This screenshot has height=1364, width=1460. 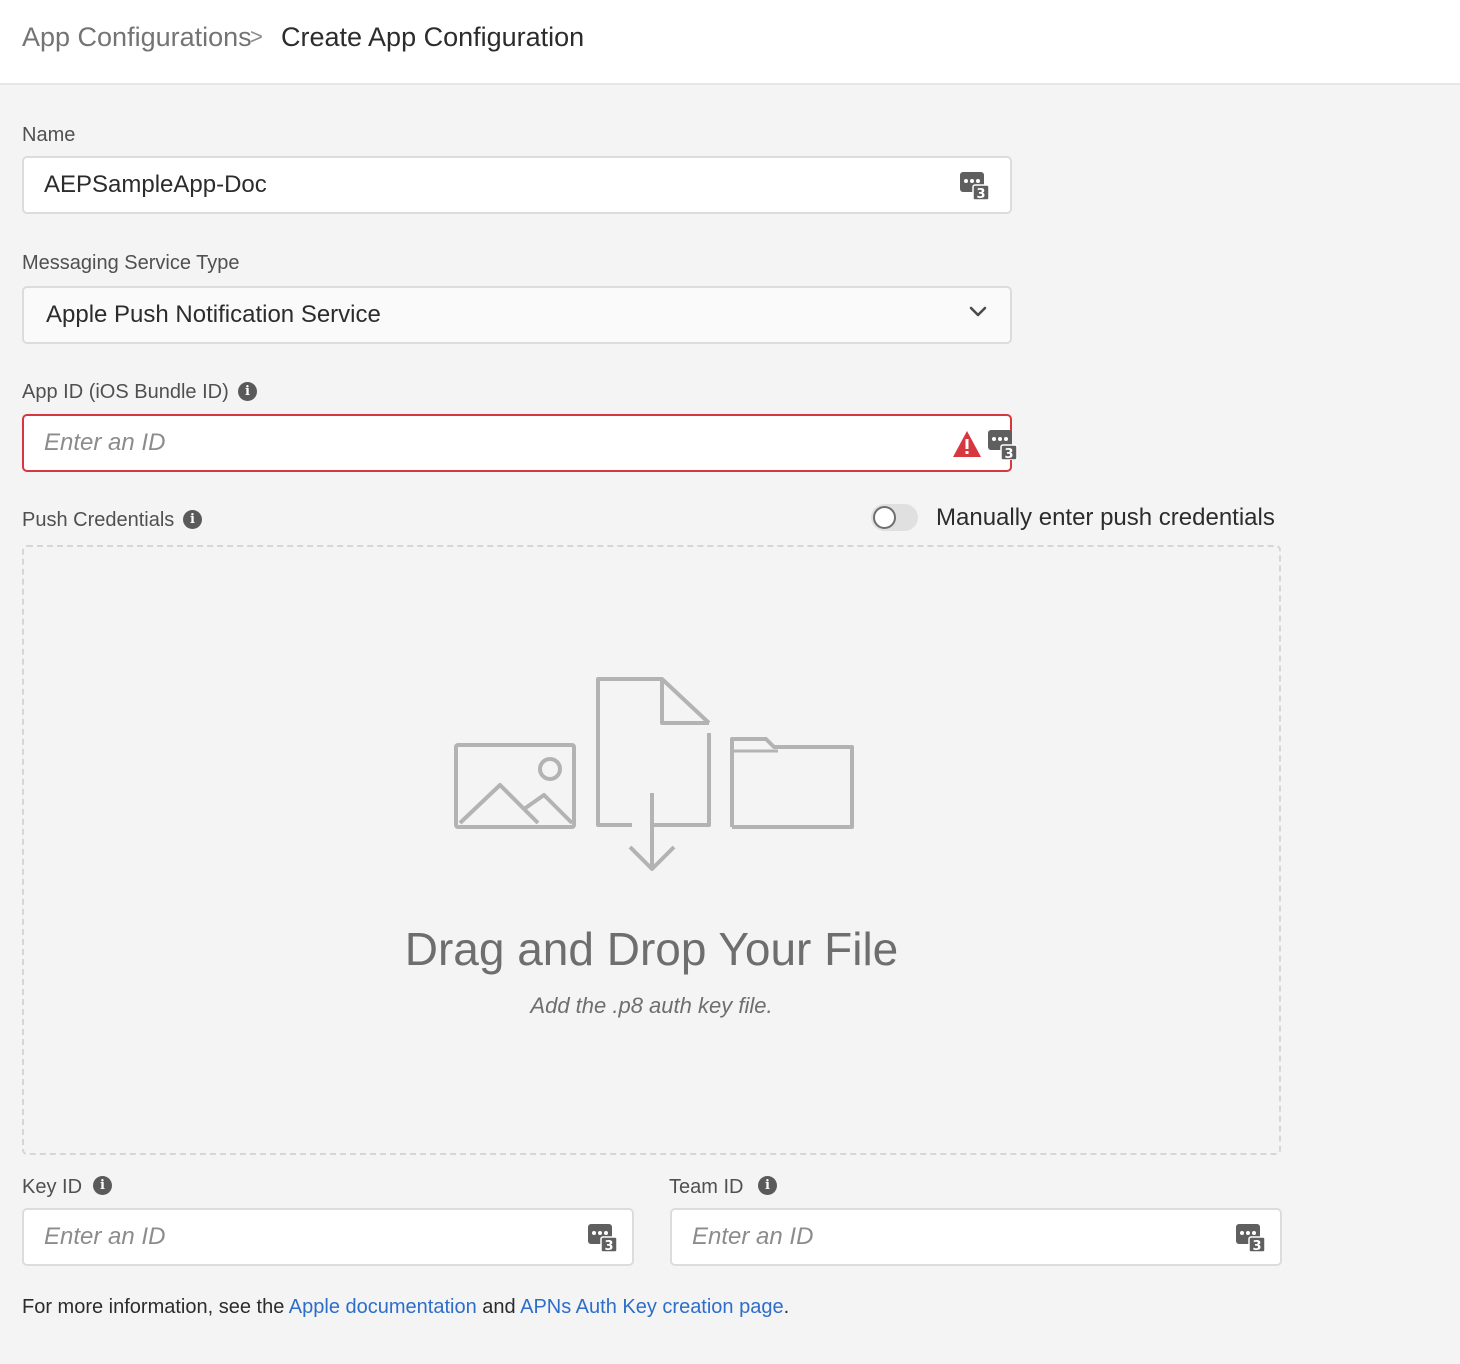 I want to click on messaging-service-type-label: Messaging Service Type, so click(x=131, y=263).